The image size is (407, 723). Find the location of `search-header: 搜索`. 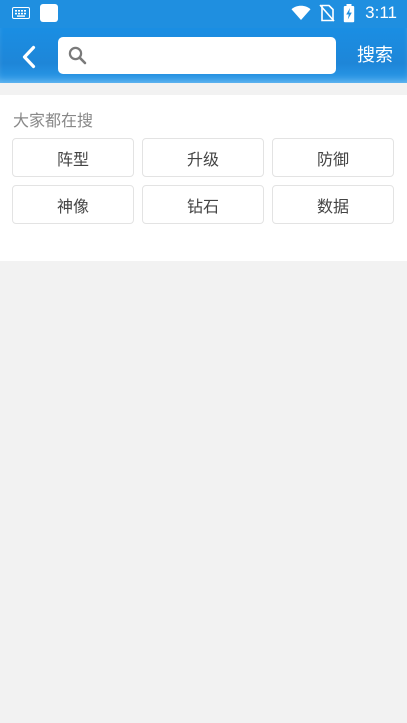

search-header: 搜索 is located at coordinates (203, 55).